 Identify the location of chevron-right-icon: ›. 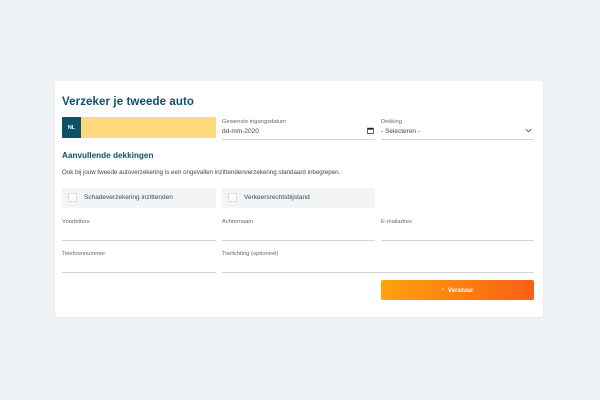
(442, 290).